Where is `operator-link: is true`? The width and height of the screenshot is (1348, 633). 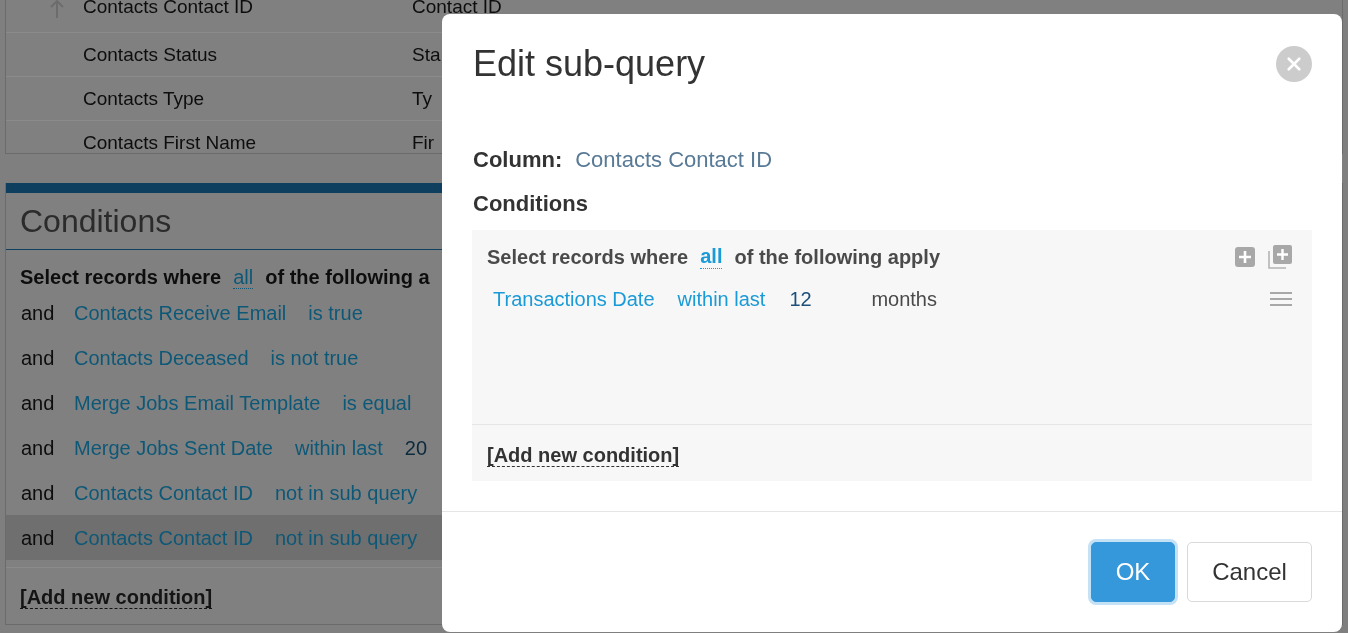
operator-link: is true is located at coordinates (335, 312).